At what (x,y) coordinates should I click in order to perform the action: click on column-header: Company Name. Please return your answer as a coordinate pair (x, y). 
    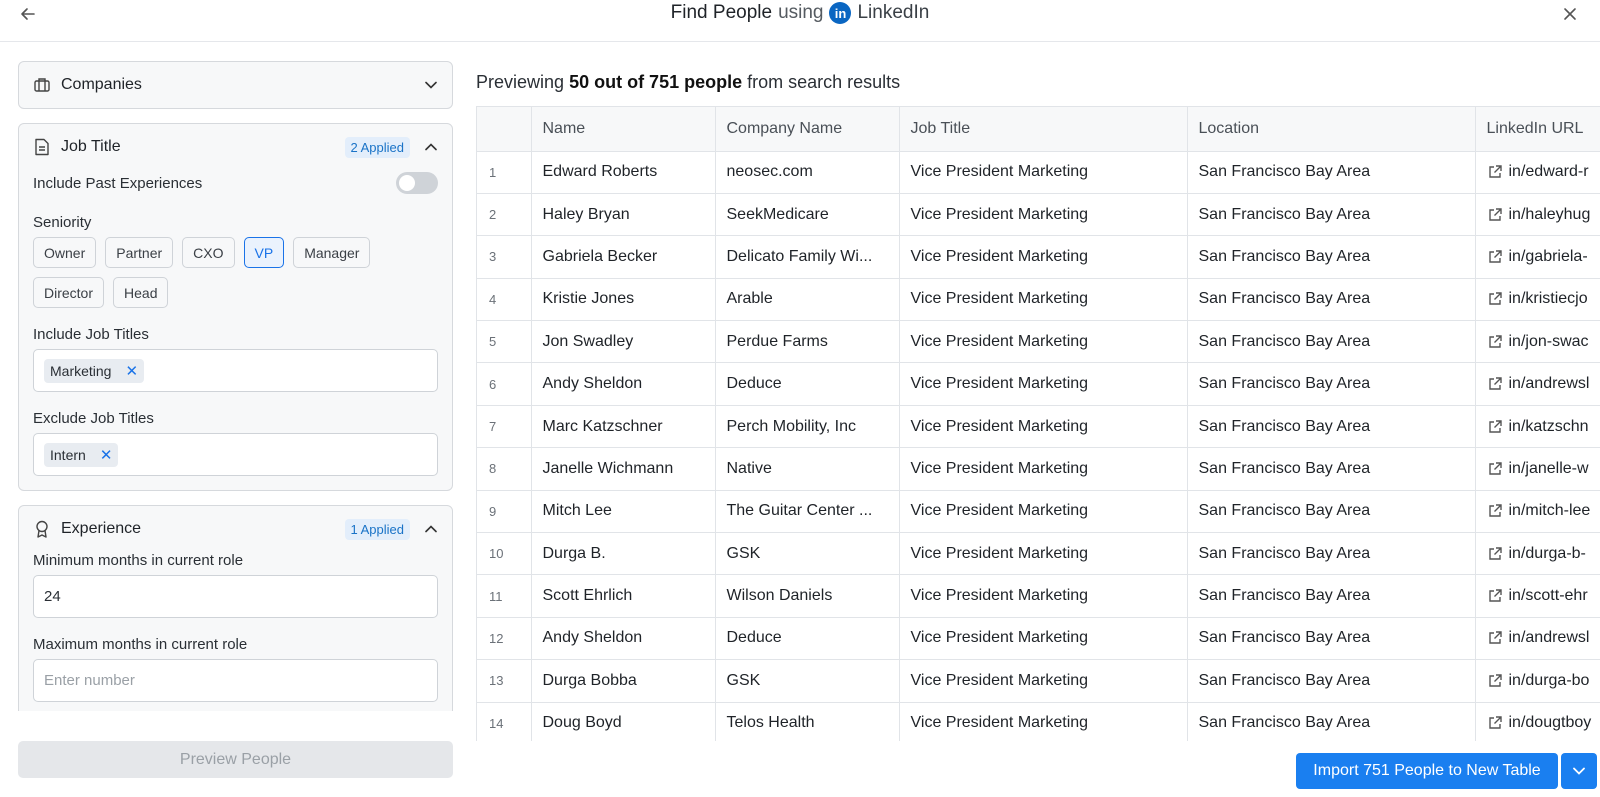
    Looking at the image, I should click on (807, 129).